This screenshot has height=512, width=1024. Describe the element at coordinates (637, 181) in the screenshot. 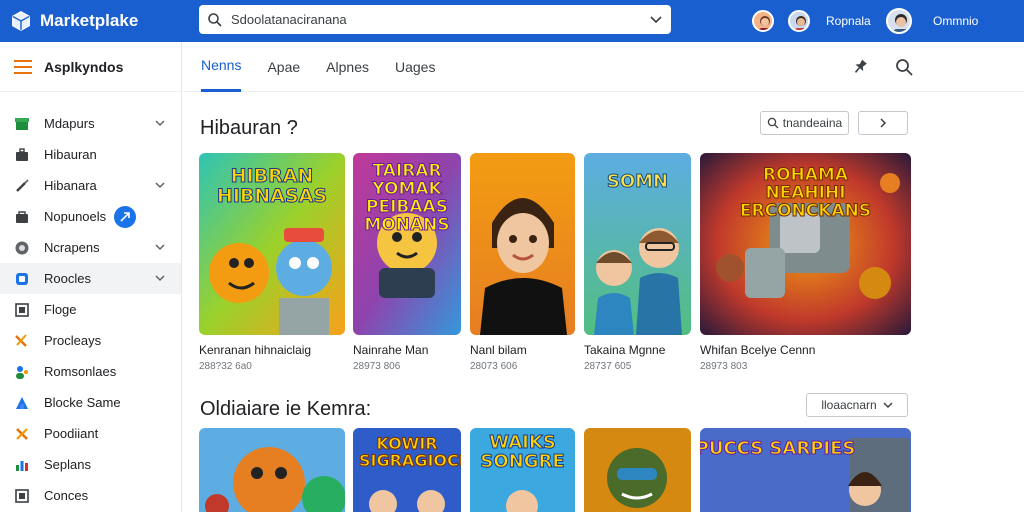

I see `thumbnail-art-text: SOMN` at that location.